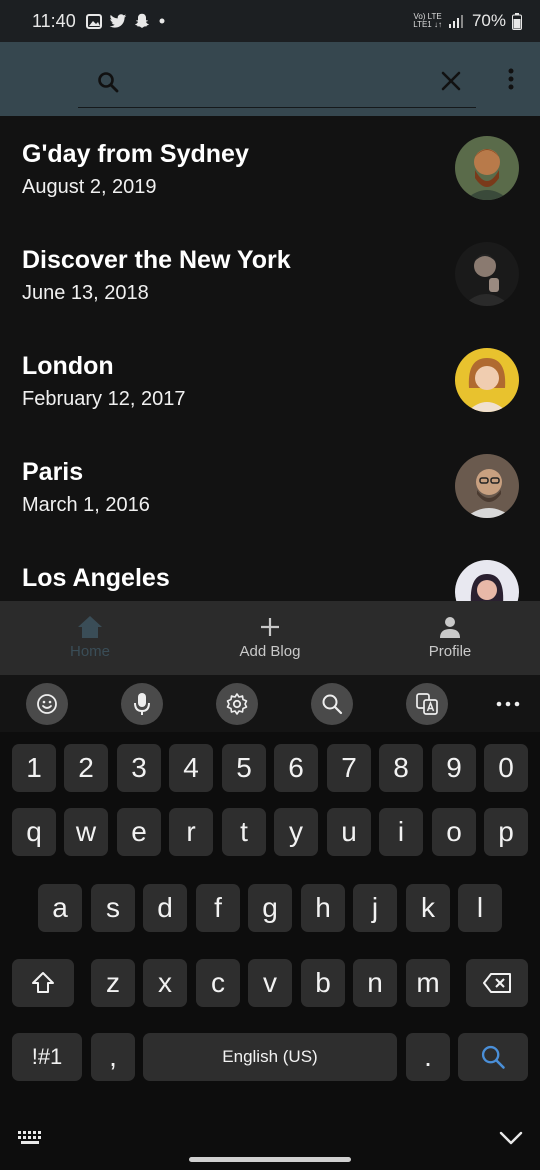 The height and width of the screenshot is (1170, 540). I want to click on key-z: z, so click(113, 983).